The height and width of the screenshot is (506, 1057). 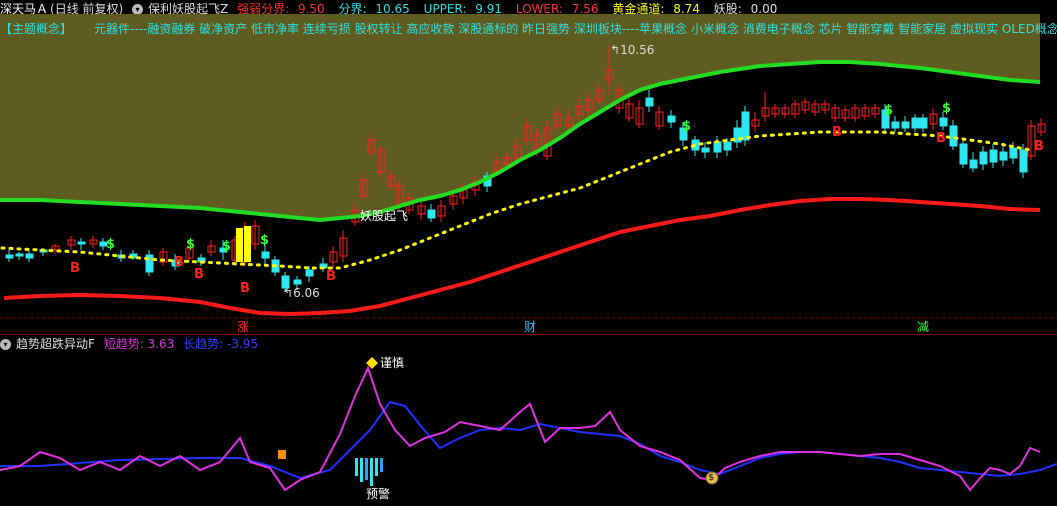 What do you see at coordinates (711, 478) in the screenshot?
I see `coin-label: $` at bounding box center [711, 478].